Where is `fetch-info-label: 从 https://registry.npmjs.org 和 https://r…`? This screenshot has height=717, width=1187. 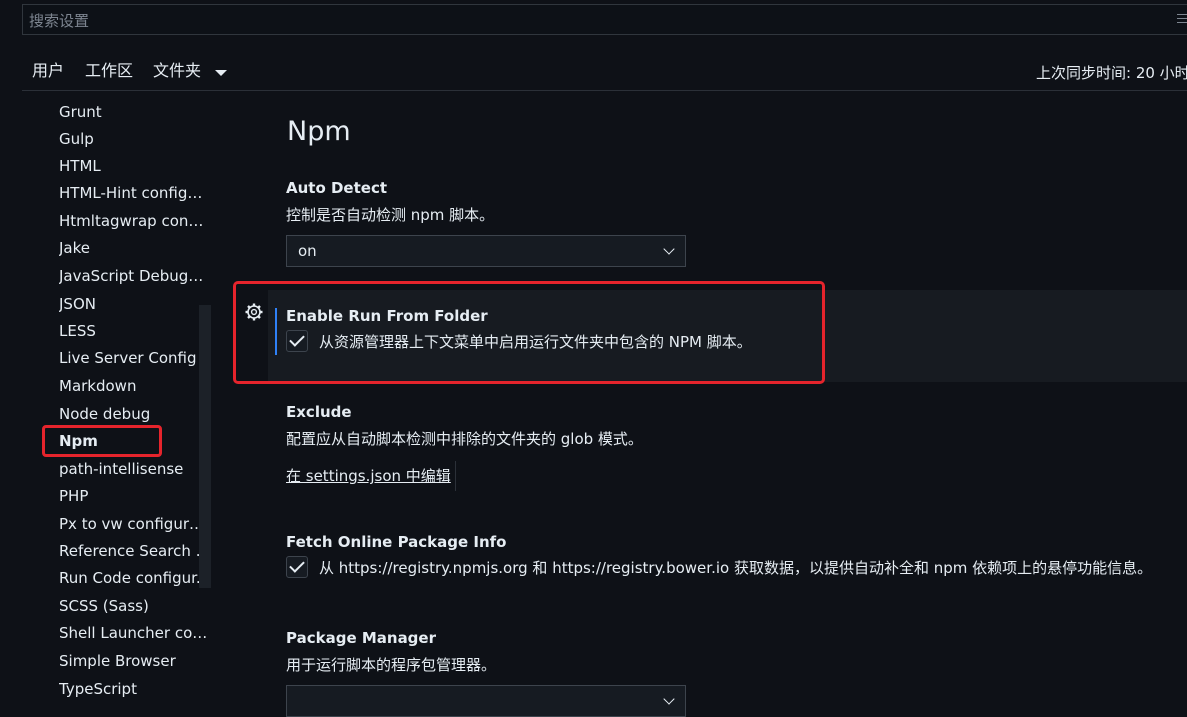
fetch-info-label: 从 https://registry.npmjs.org 和 https://r… is located at coordinates (736, 568).